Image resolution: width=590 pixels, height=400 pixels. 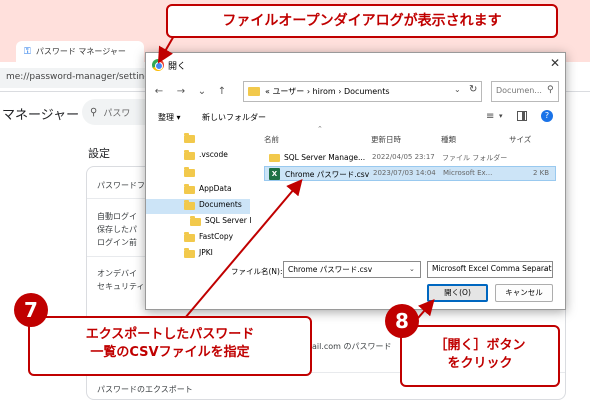 I want to click on callout-step-8: ［開く］ボタン をクリック, so click(x=480, y=356).